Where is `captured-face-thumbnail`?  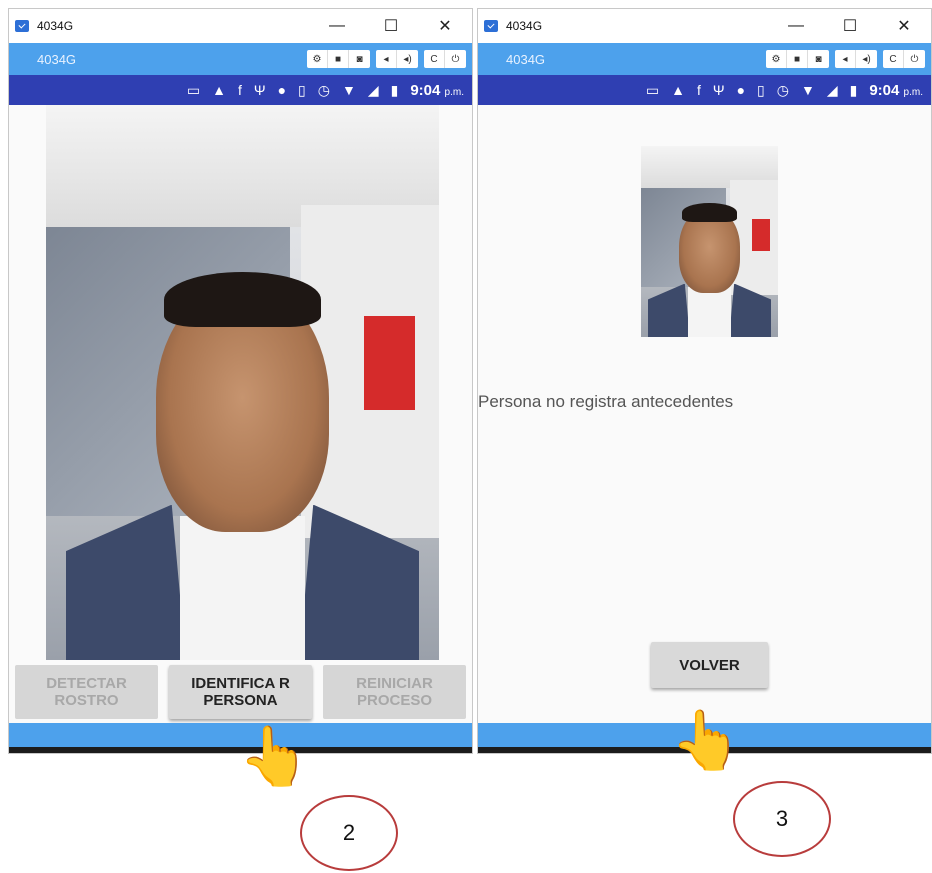
captured-face-thumbnail is located at coordinates (709, 241).